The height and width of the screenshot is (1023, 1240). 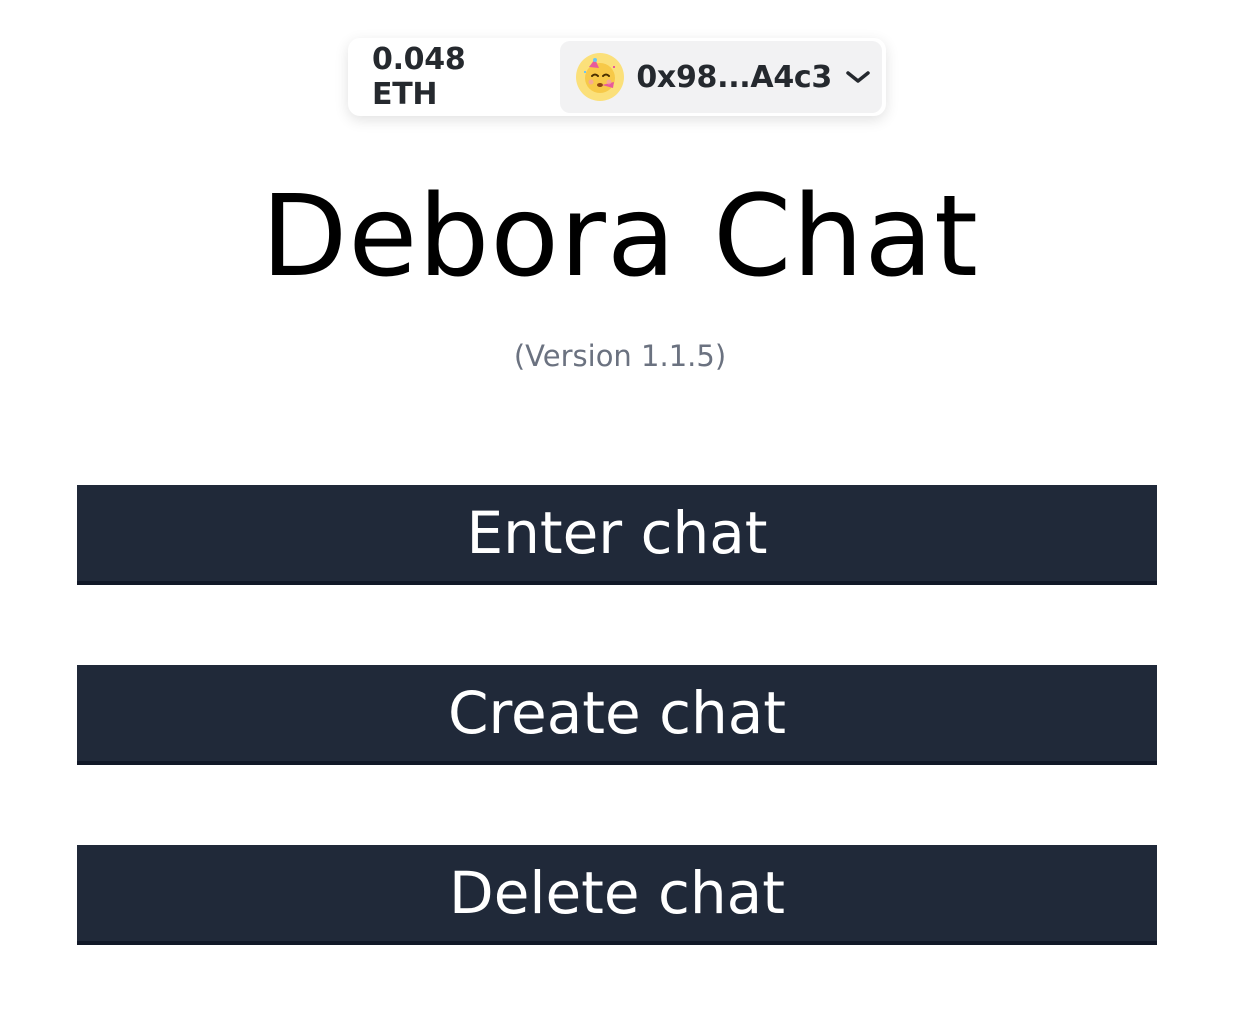 I want to click on page-title: Debora Chat, so click(x=620, y=237).